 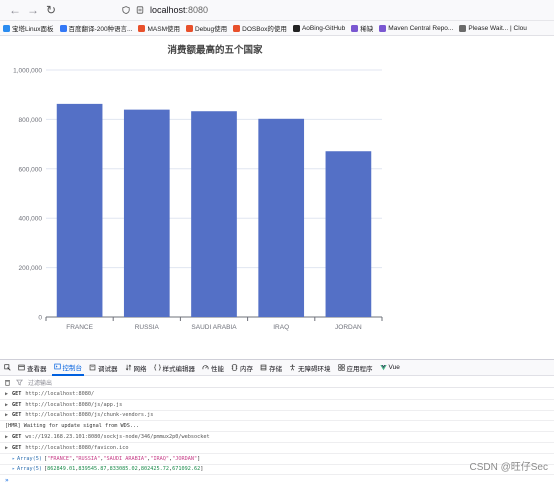 What do you see at coordinates (67, 367) in the screenshot?
I see `devtools-tab-console: 控制台` at bounding box center [67, 367].